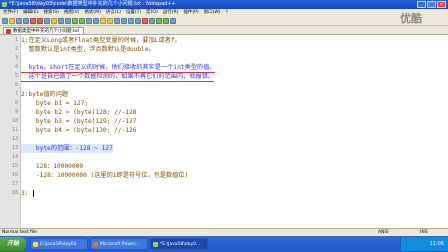  I want to click on line-number: 9, so click(16, 112).